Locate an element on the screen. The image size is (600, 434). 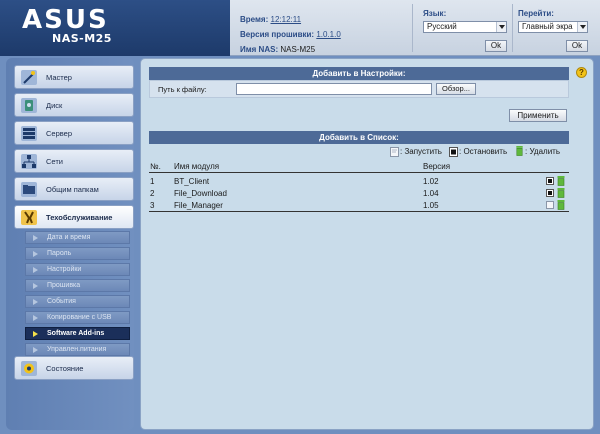
sidebar-item-shared-folders: Общим папкам is located at coordinates (74, 189).